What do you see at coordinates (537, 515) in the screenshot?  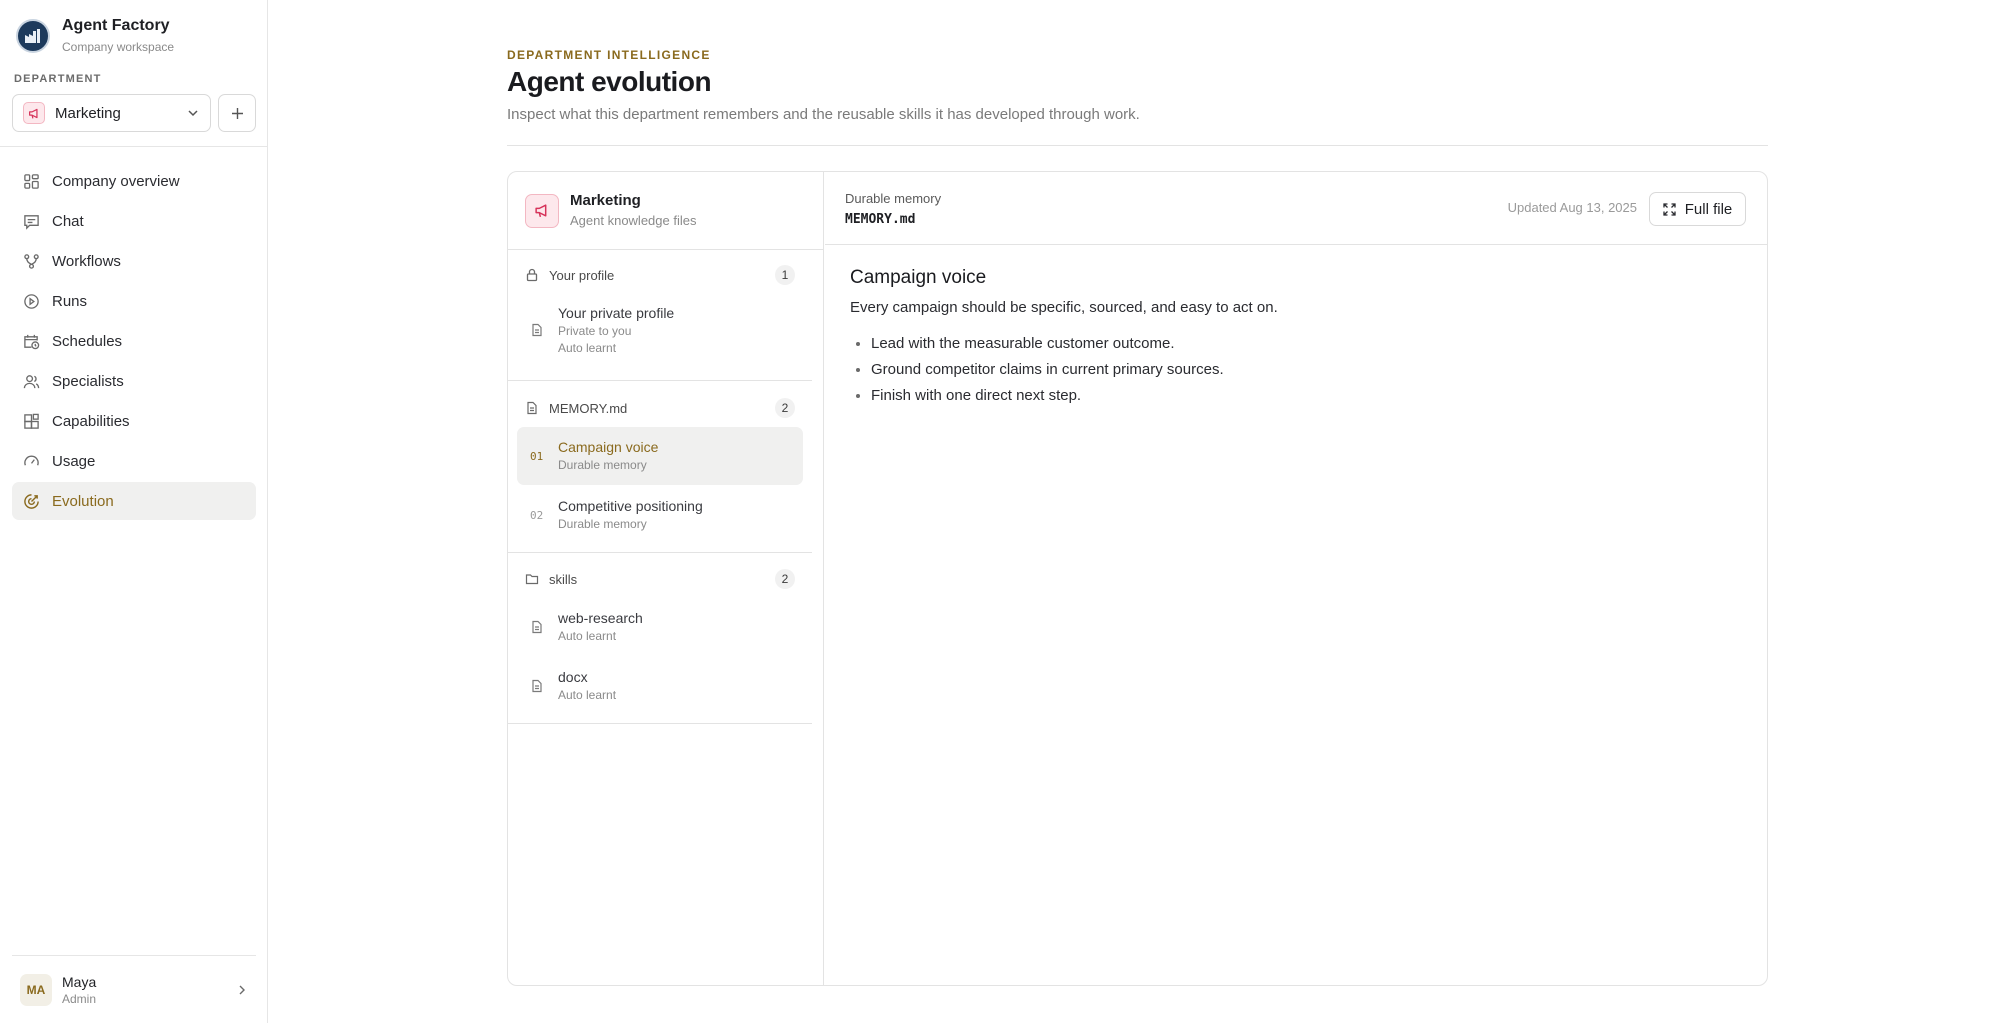 I see `entry-index: 02` at bounding box center [537, 515].